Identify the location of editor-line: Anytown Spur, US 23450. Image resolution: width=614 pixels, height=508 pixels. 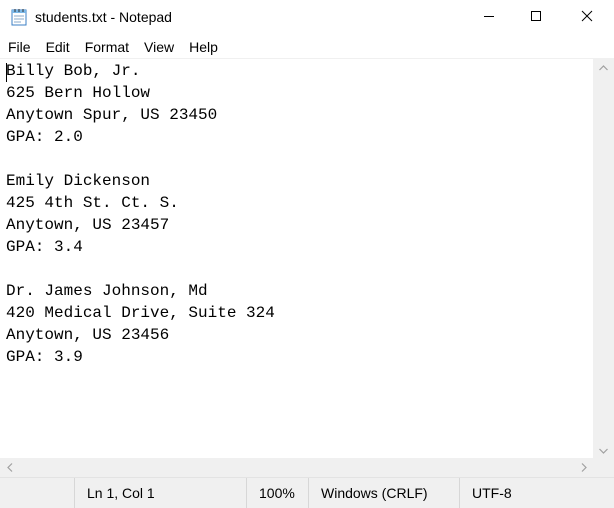
(112, 115).